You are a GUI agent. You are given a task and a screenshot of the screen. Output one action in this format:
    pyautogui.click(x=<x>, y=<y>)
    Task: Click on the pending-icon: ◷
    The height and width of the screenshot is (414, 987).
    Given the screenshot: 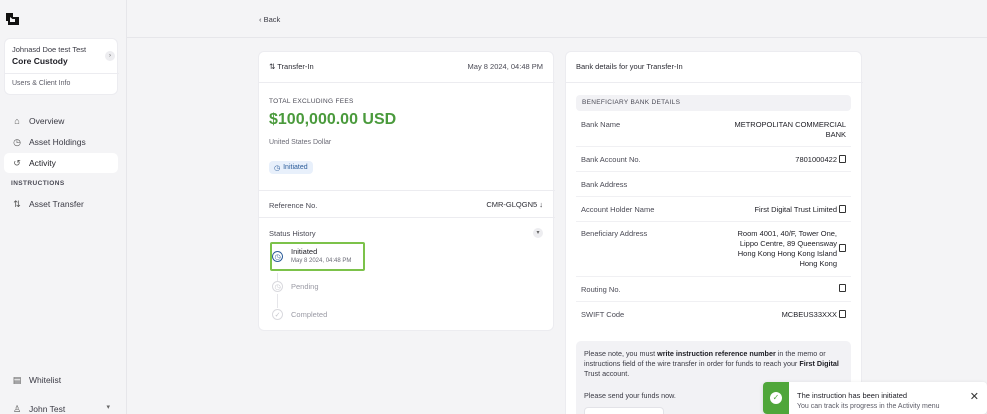 What is the action you would take?
    pyautogui.click(x=277, y=286)
    